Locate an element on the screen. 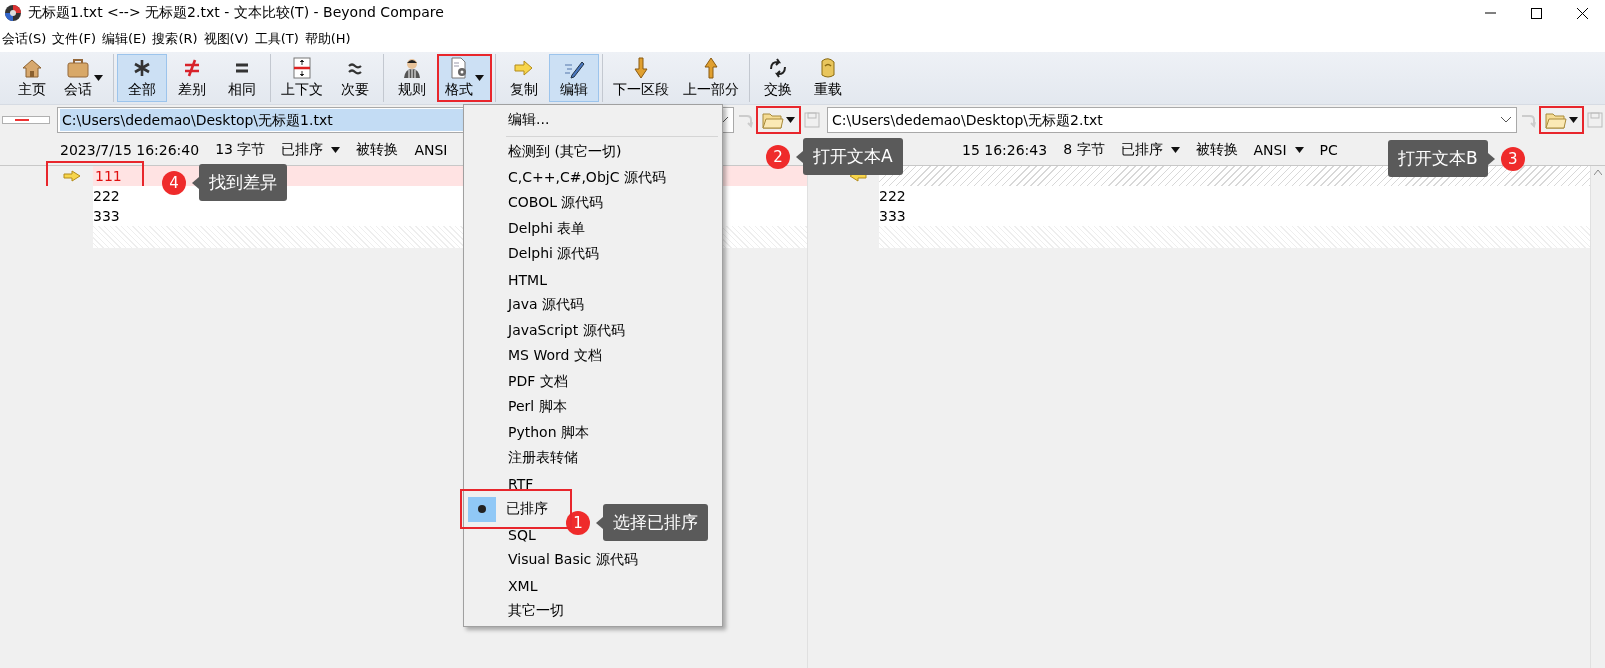  menu-option: Delphi 表单 is located at coordinates (525, 229).